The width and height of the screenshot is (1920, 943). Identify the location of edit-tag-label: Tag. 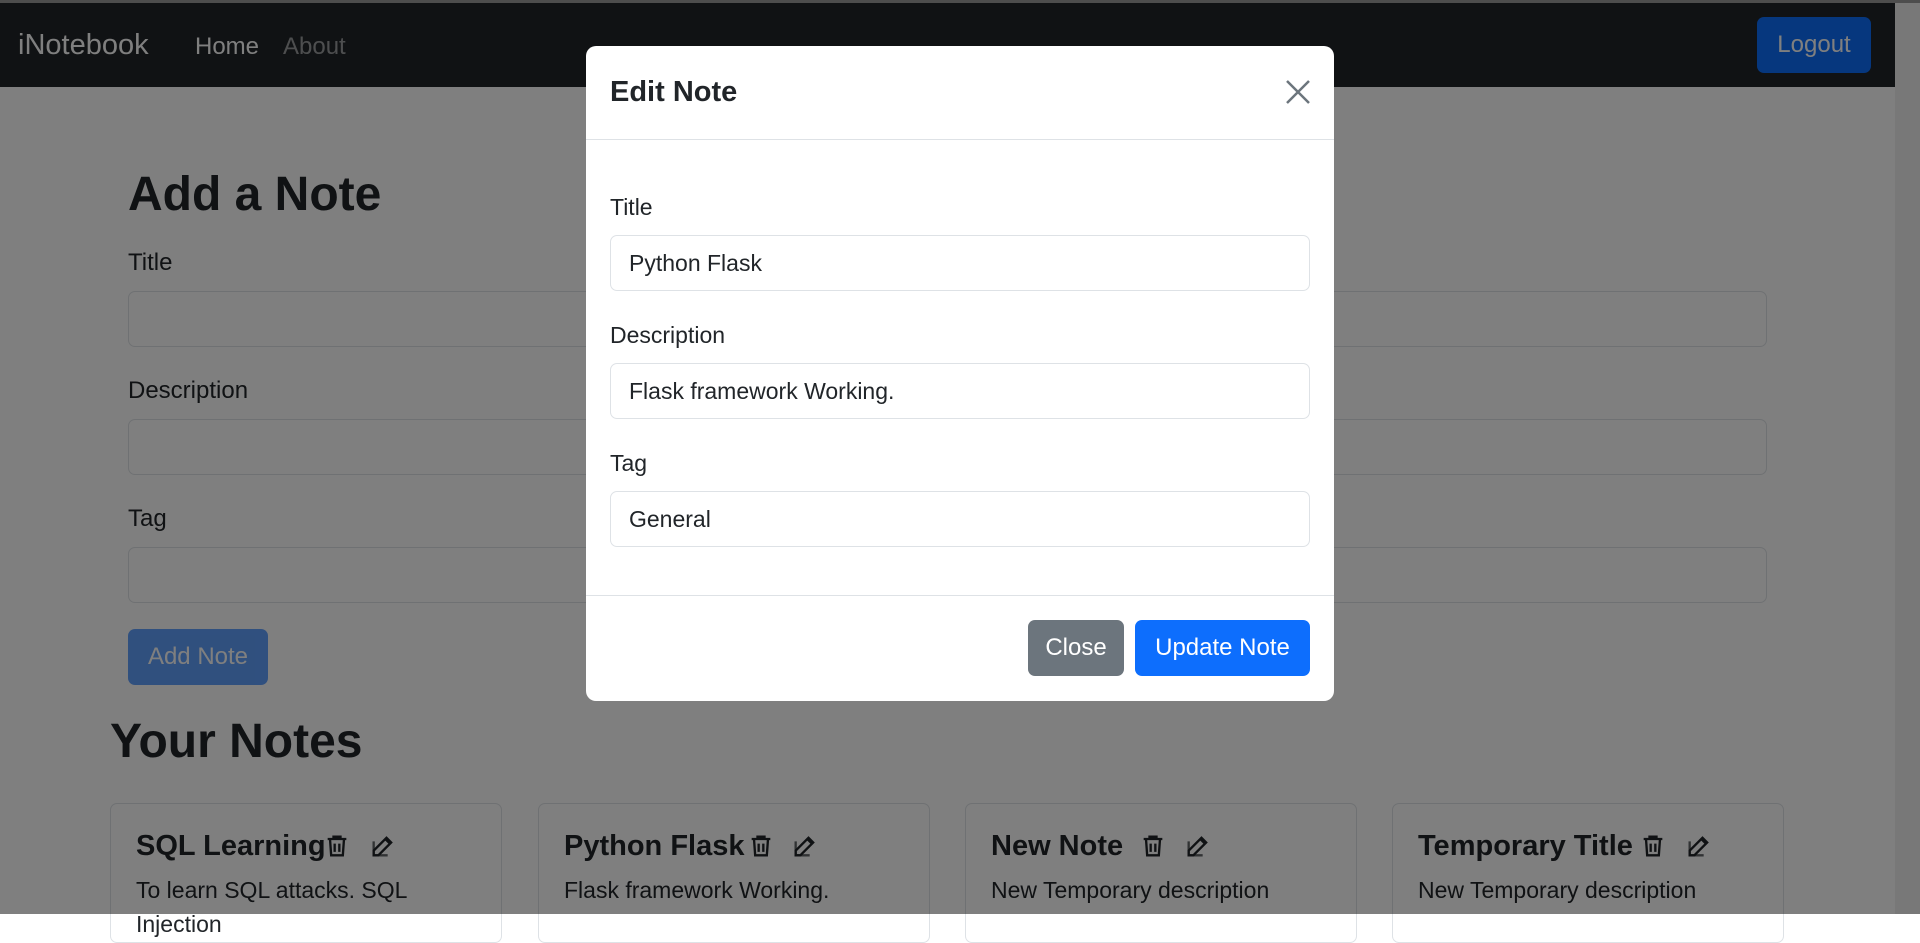
(629, 463).